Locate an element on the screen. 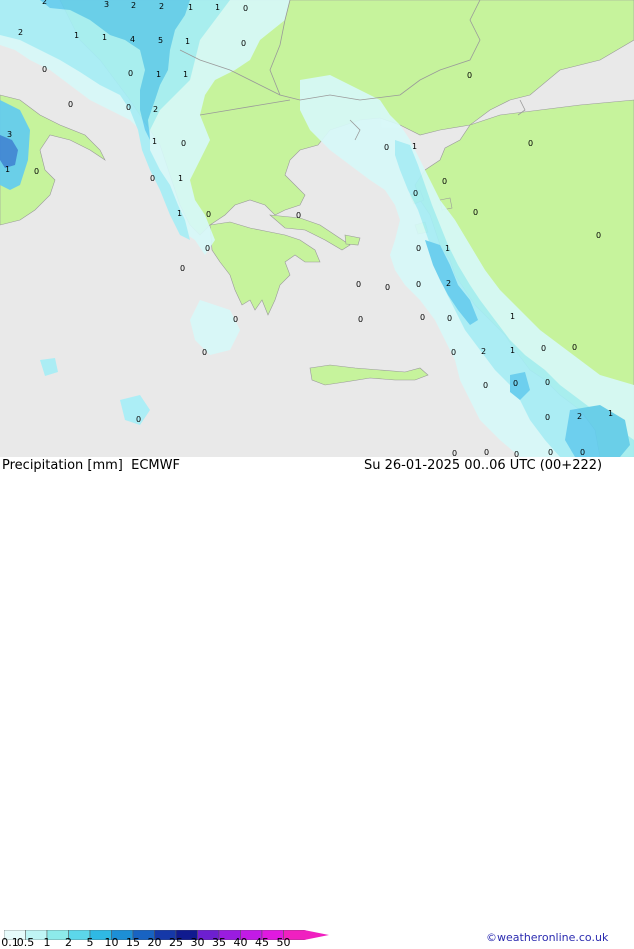 This screenshot has height=949, width=634. value-label: 5 is located at coordinates (160, 40).